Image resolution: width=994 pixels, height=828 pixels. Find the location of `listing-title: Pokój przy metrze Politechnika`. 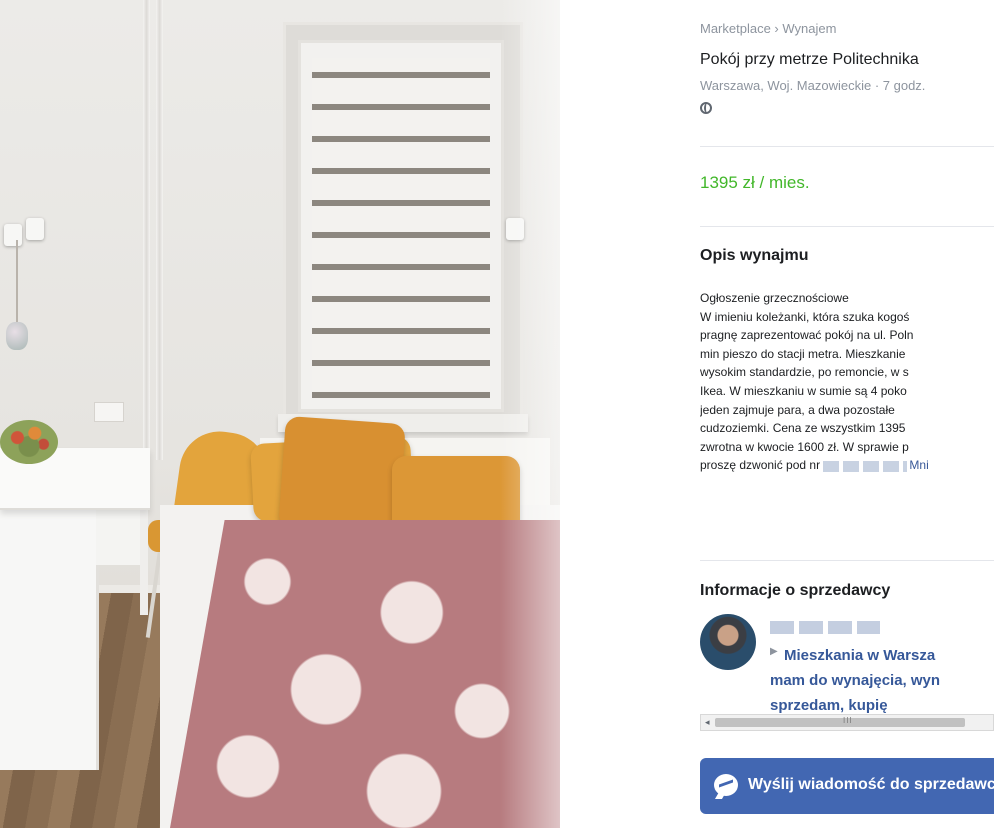

listing-title: Pokój przy metrze Politechnika is located at coordinates (809, 59).